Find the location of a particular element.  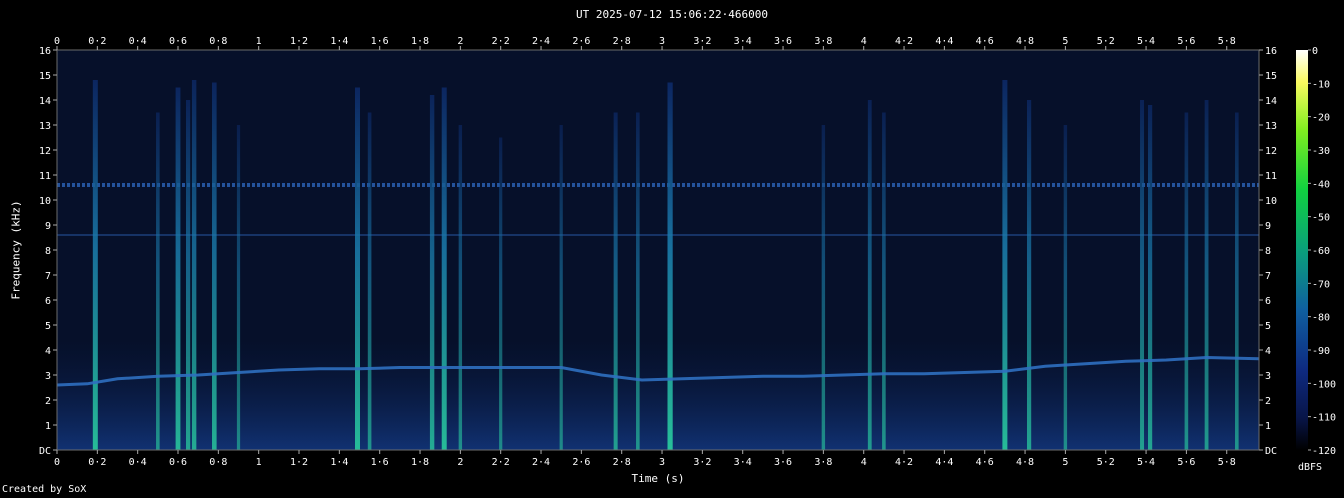

x-tick-label-top: 2·2 is located at coordinates (501, 41).